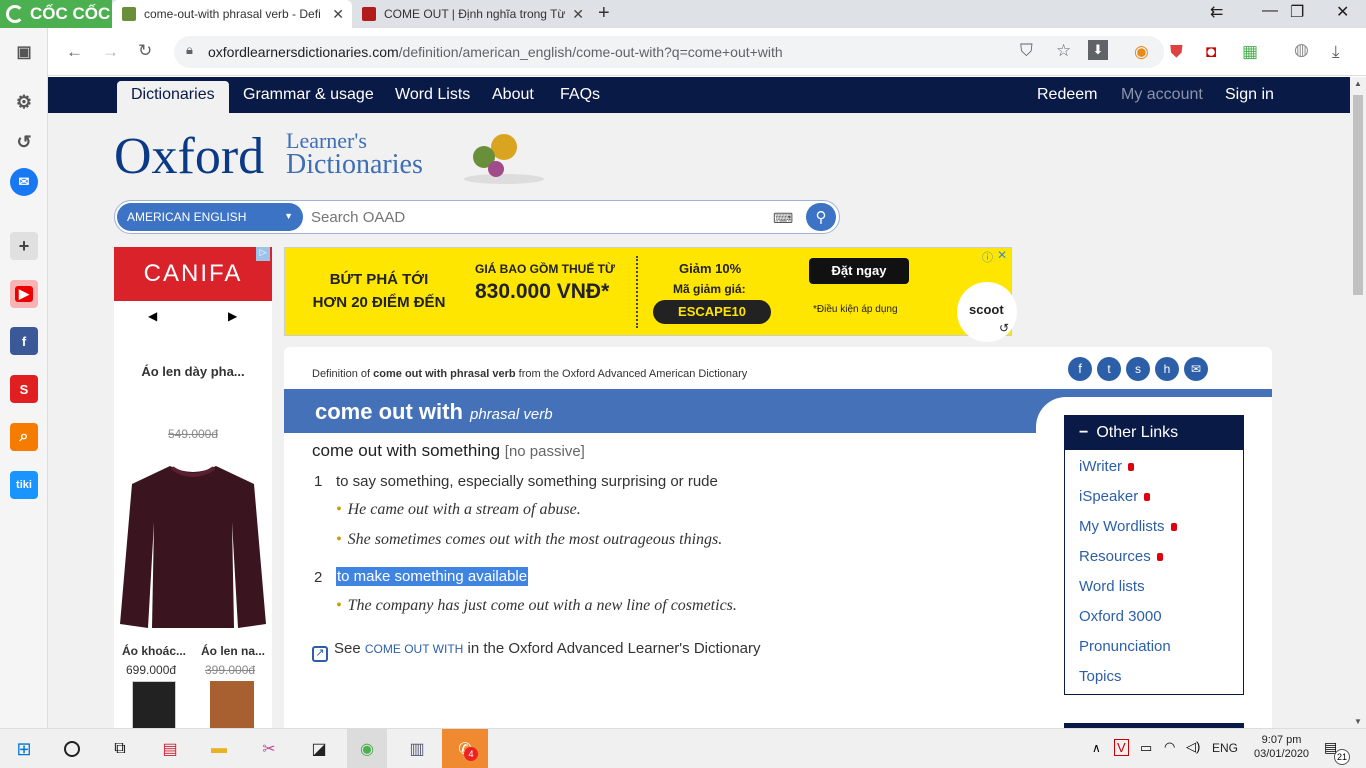  I want to click on new-tab-icon: +, so click(604, 13).